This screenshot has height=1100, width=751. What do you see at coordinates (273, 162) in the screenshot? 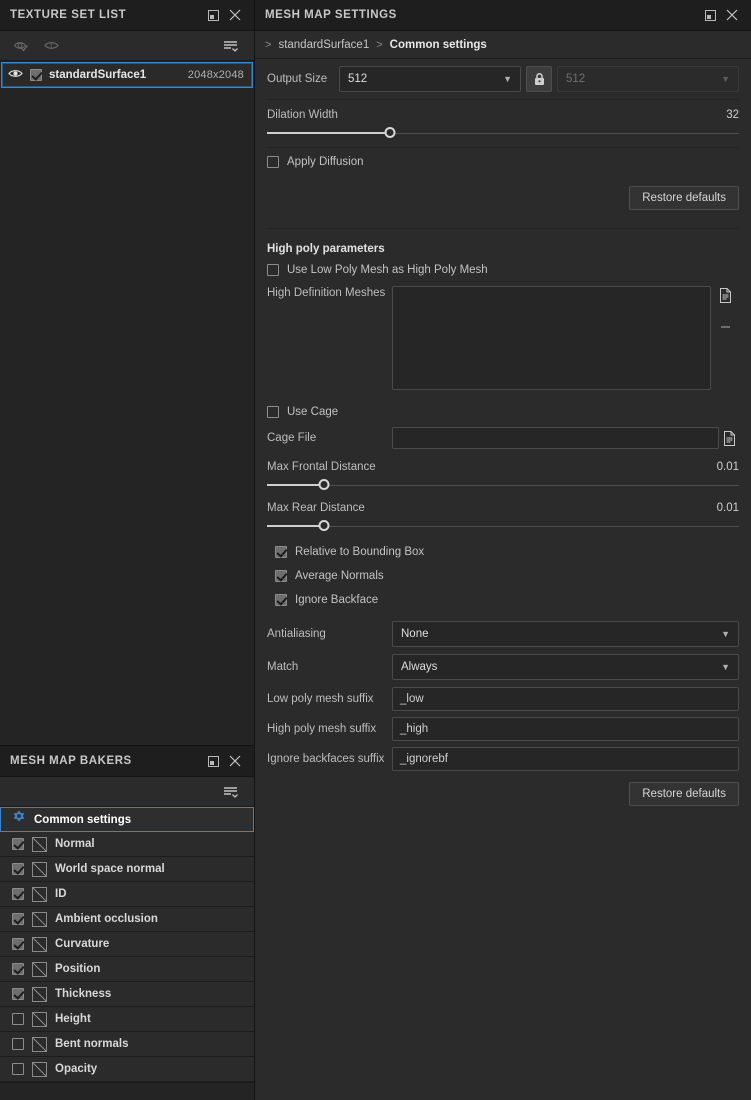
I see `apply-diffusion-checkbox` at bounding box center [273, 162].